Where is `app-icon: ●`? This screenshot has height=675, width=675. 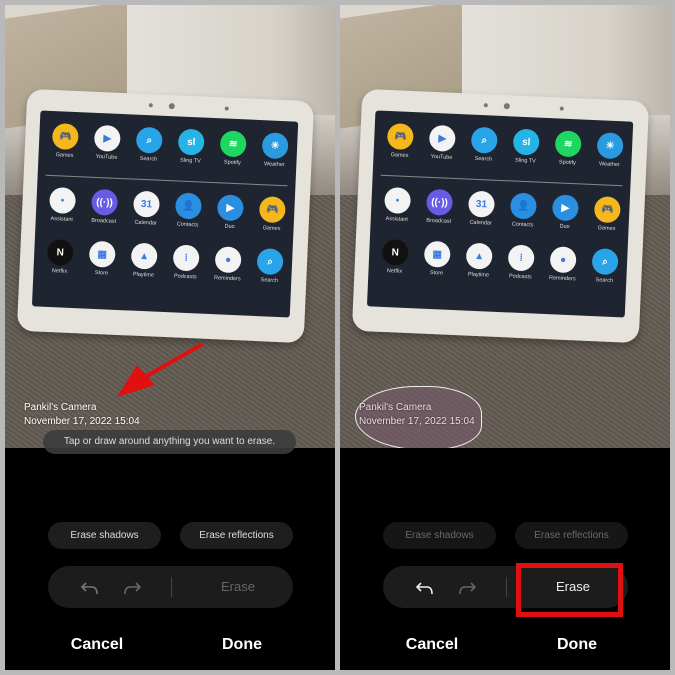
app-icon: ● is located at coordinates (228, 260).